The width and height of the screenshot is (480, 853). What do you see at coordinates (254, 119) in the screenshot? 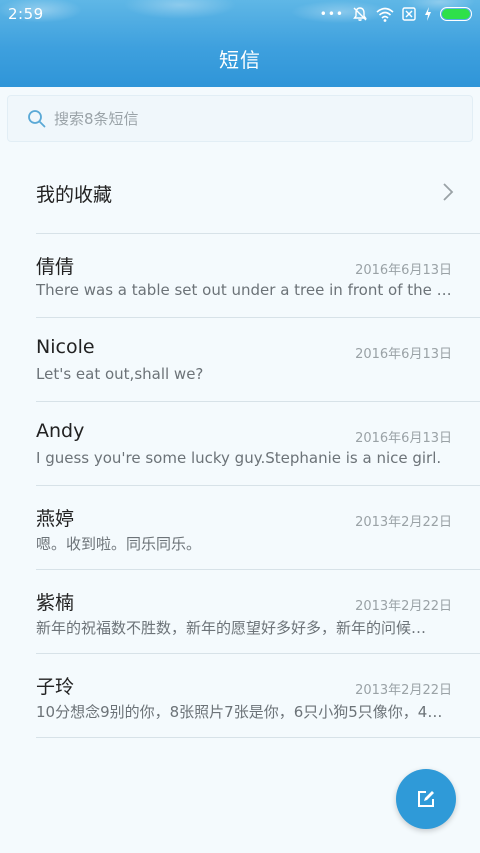
I see `search-input` at bounding box center [254, 119].